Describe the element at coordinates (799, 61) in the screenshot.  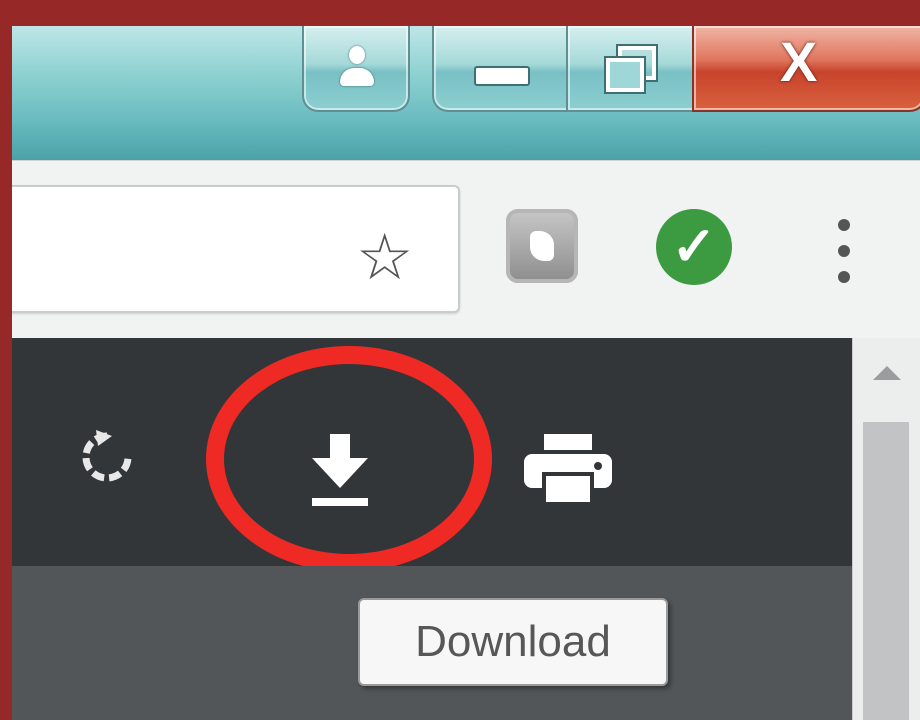
I see `close-icon: X` at that location.